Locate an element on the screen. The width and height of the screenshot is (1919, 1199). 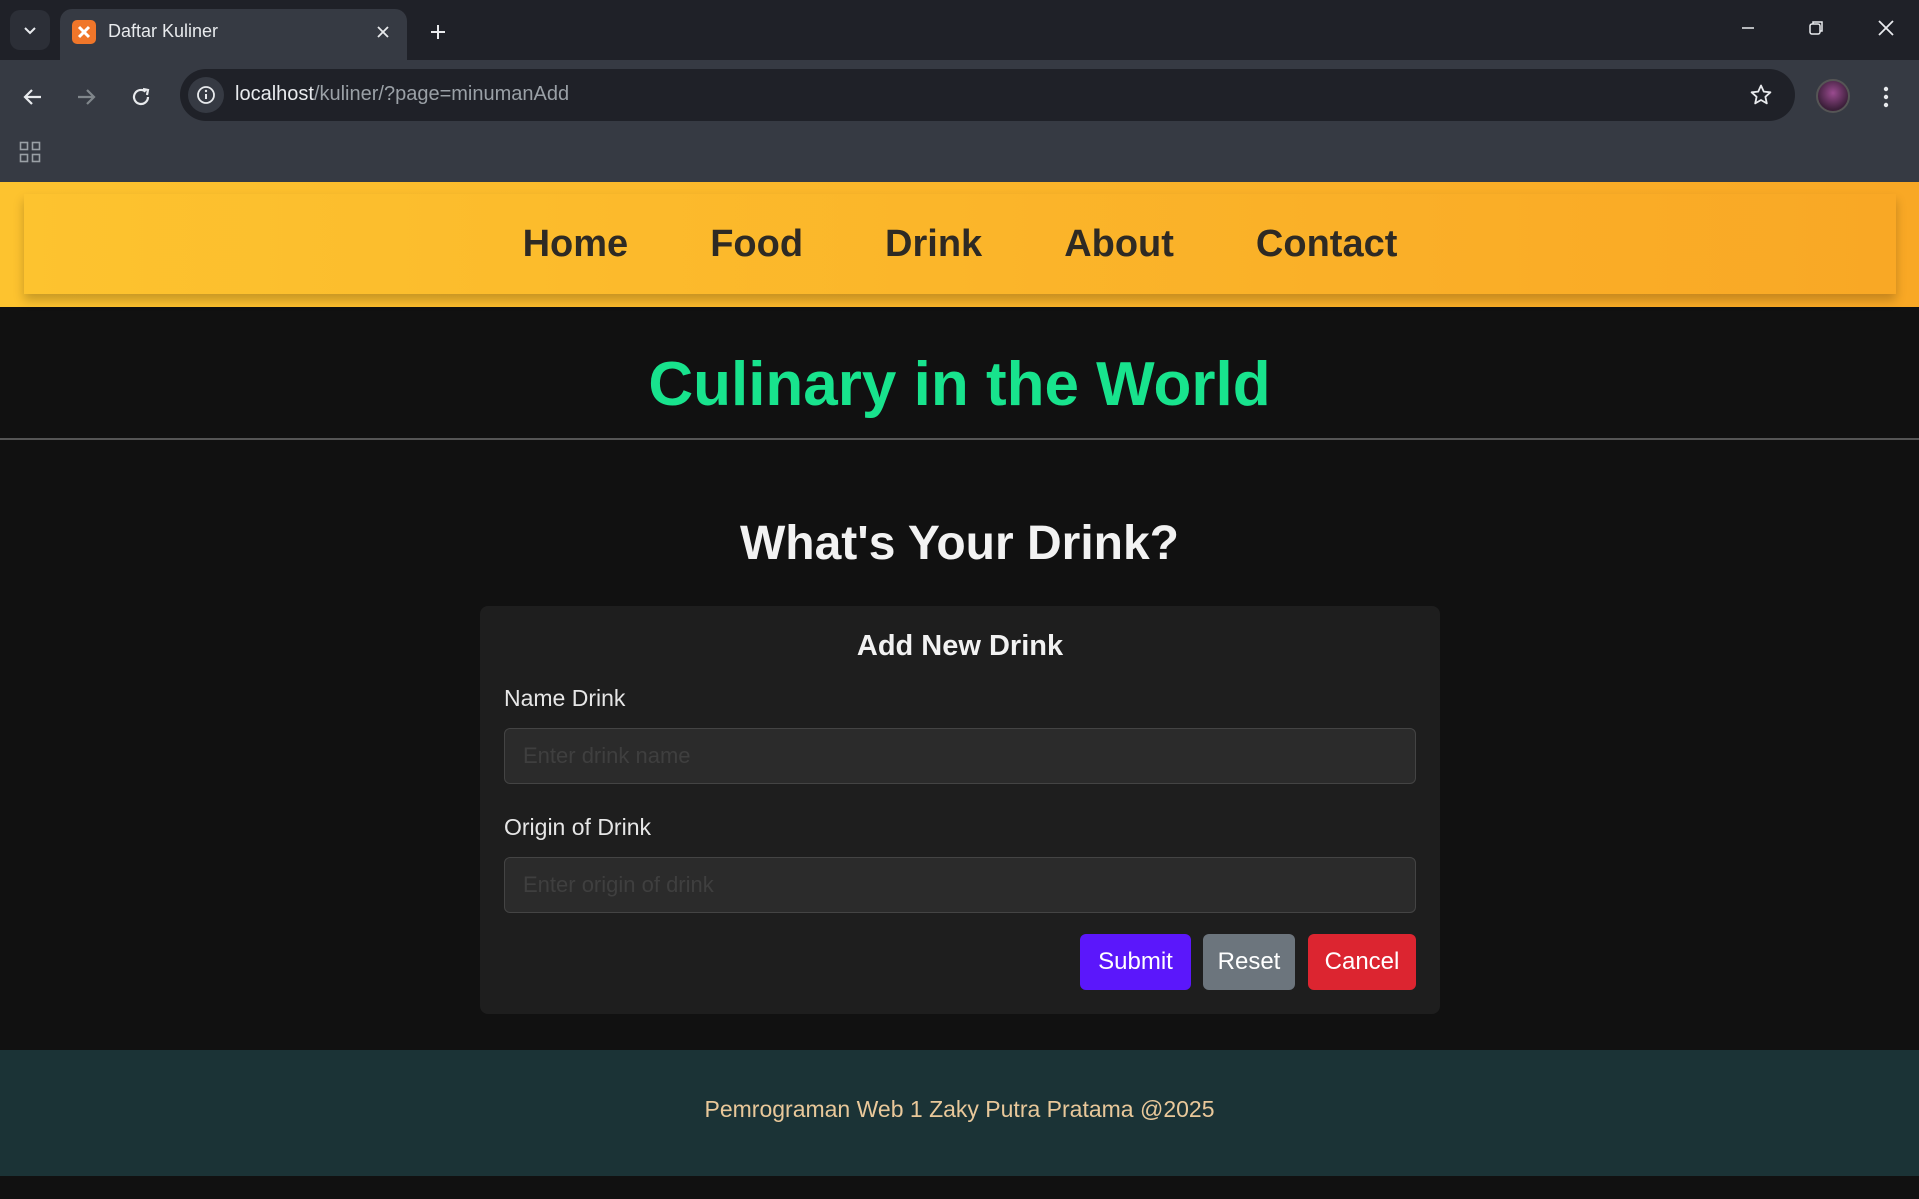
main-navbar: Home Food Drink About Contact is located at coordinates (960, 244).